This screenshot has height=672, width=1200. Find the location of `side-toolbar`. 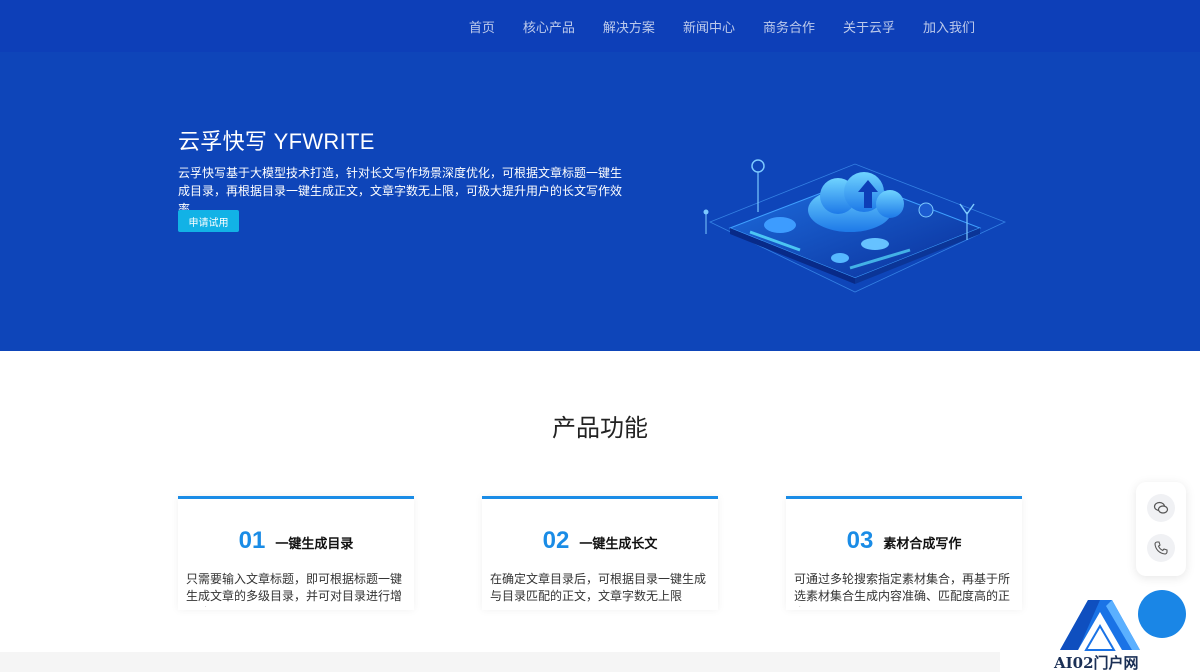

side-toolbar is located at coordinates (1161, 529).